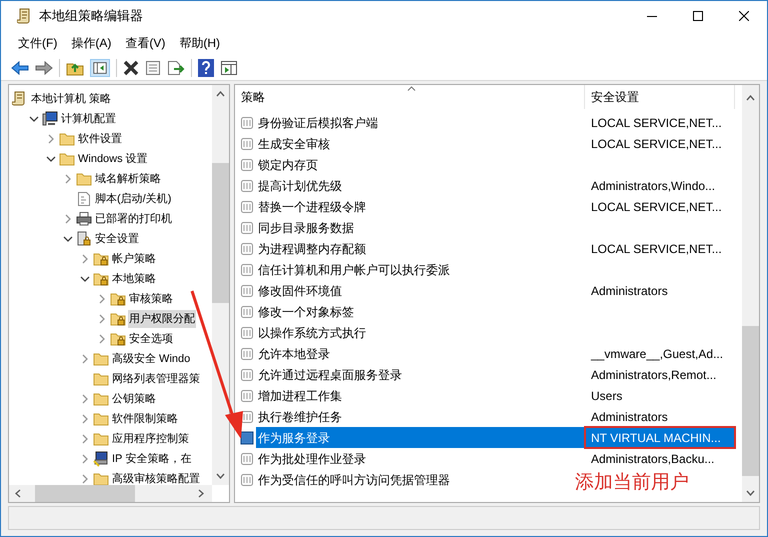 Image resolution: width=768 pixels, height=537 pixels. I want to click on tree-item: 高级安全 Windo, so click(151, 359).